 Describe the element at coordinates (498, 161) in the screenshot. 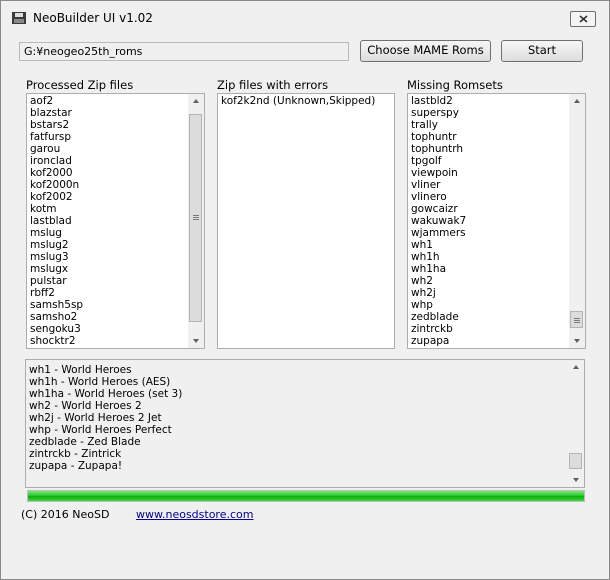

I see `list-item: tpgolf` at that location.